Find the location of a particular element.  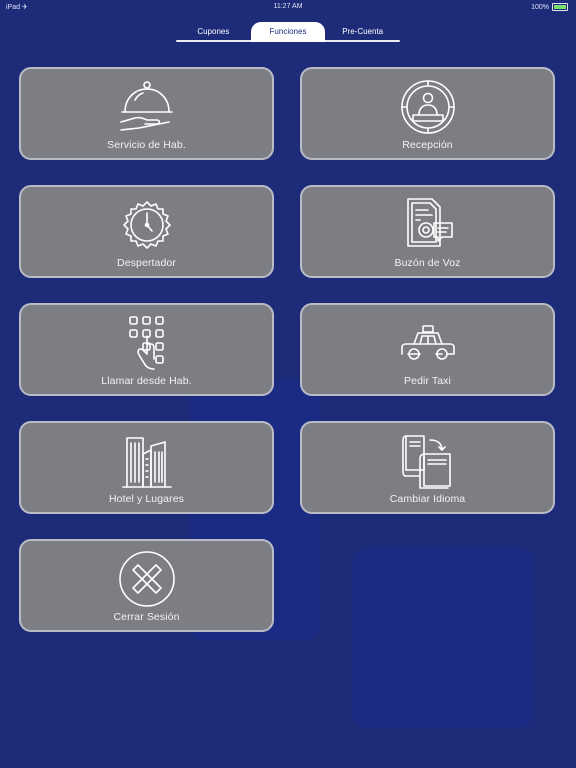

taxi-button: Pedir Taxi is located at coordinates (427, 349).